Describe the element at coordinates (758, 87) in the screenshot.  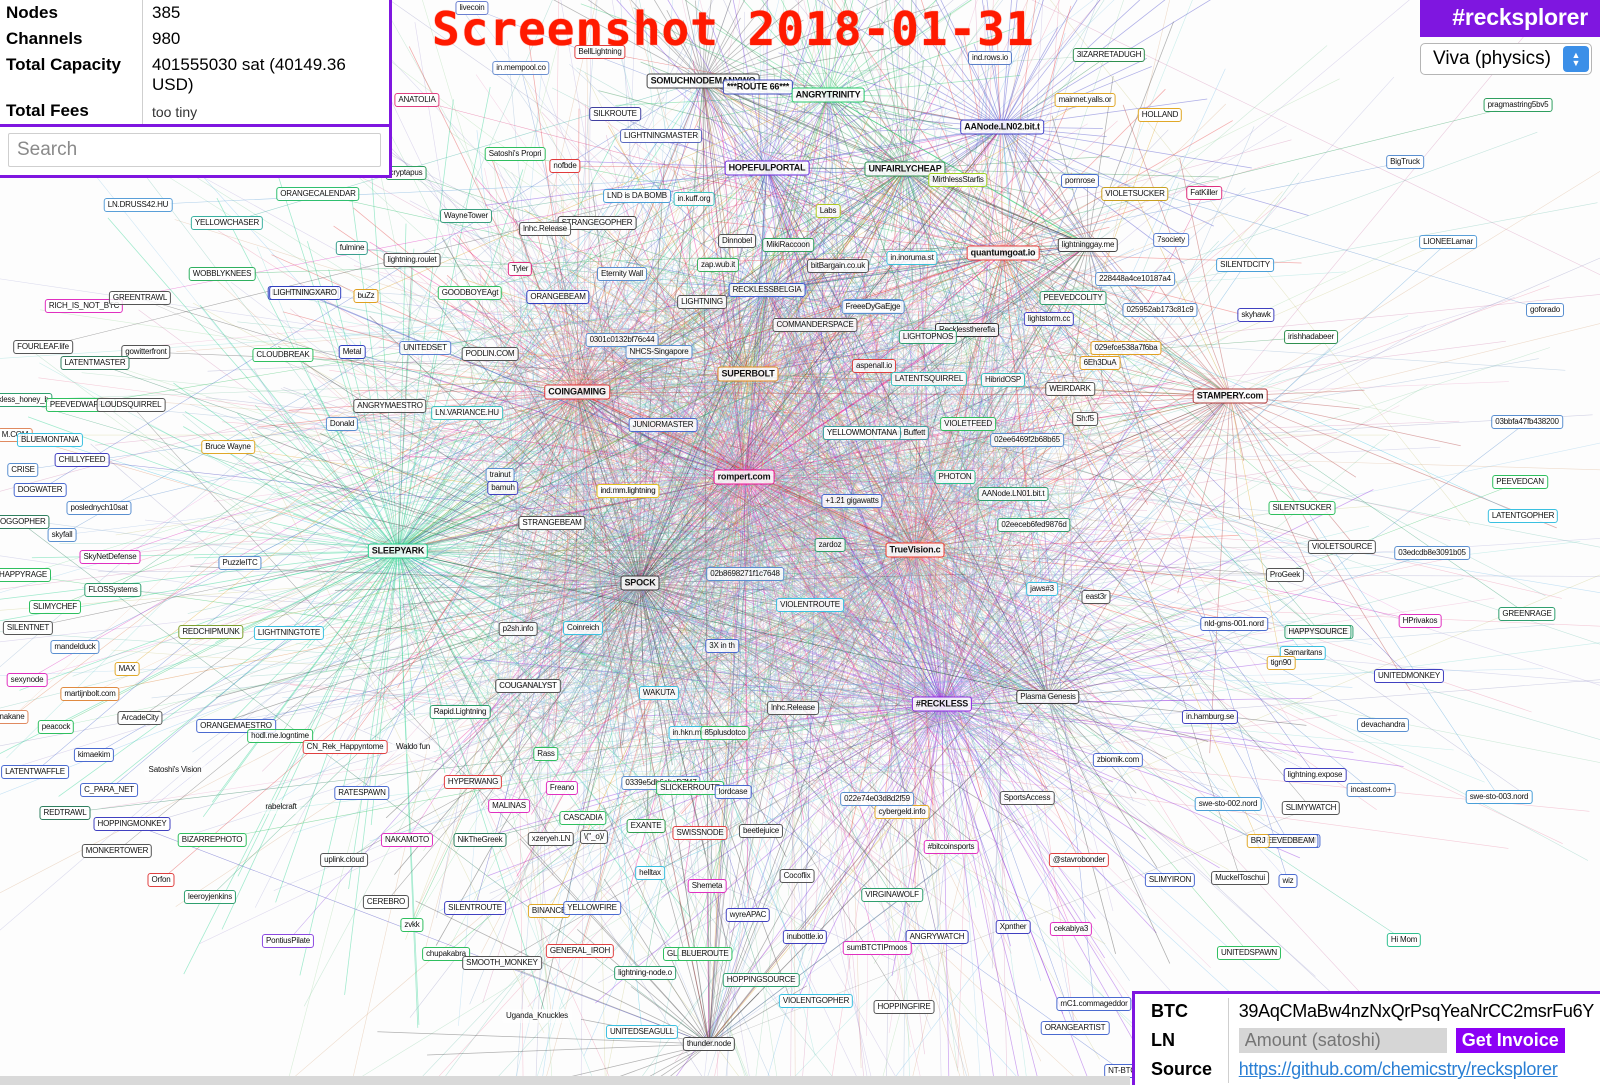
I see `graph-node: ***ROUTE 66***` at that location.